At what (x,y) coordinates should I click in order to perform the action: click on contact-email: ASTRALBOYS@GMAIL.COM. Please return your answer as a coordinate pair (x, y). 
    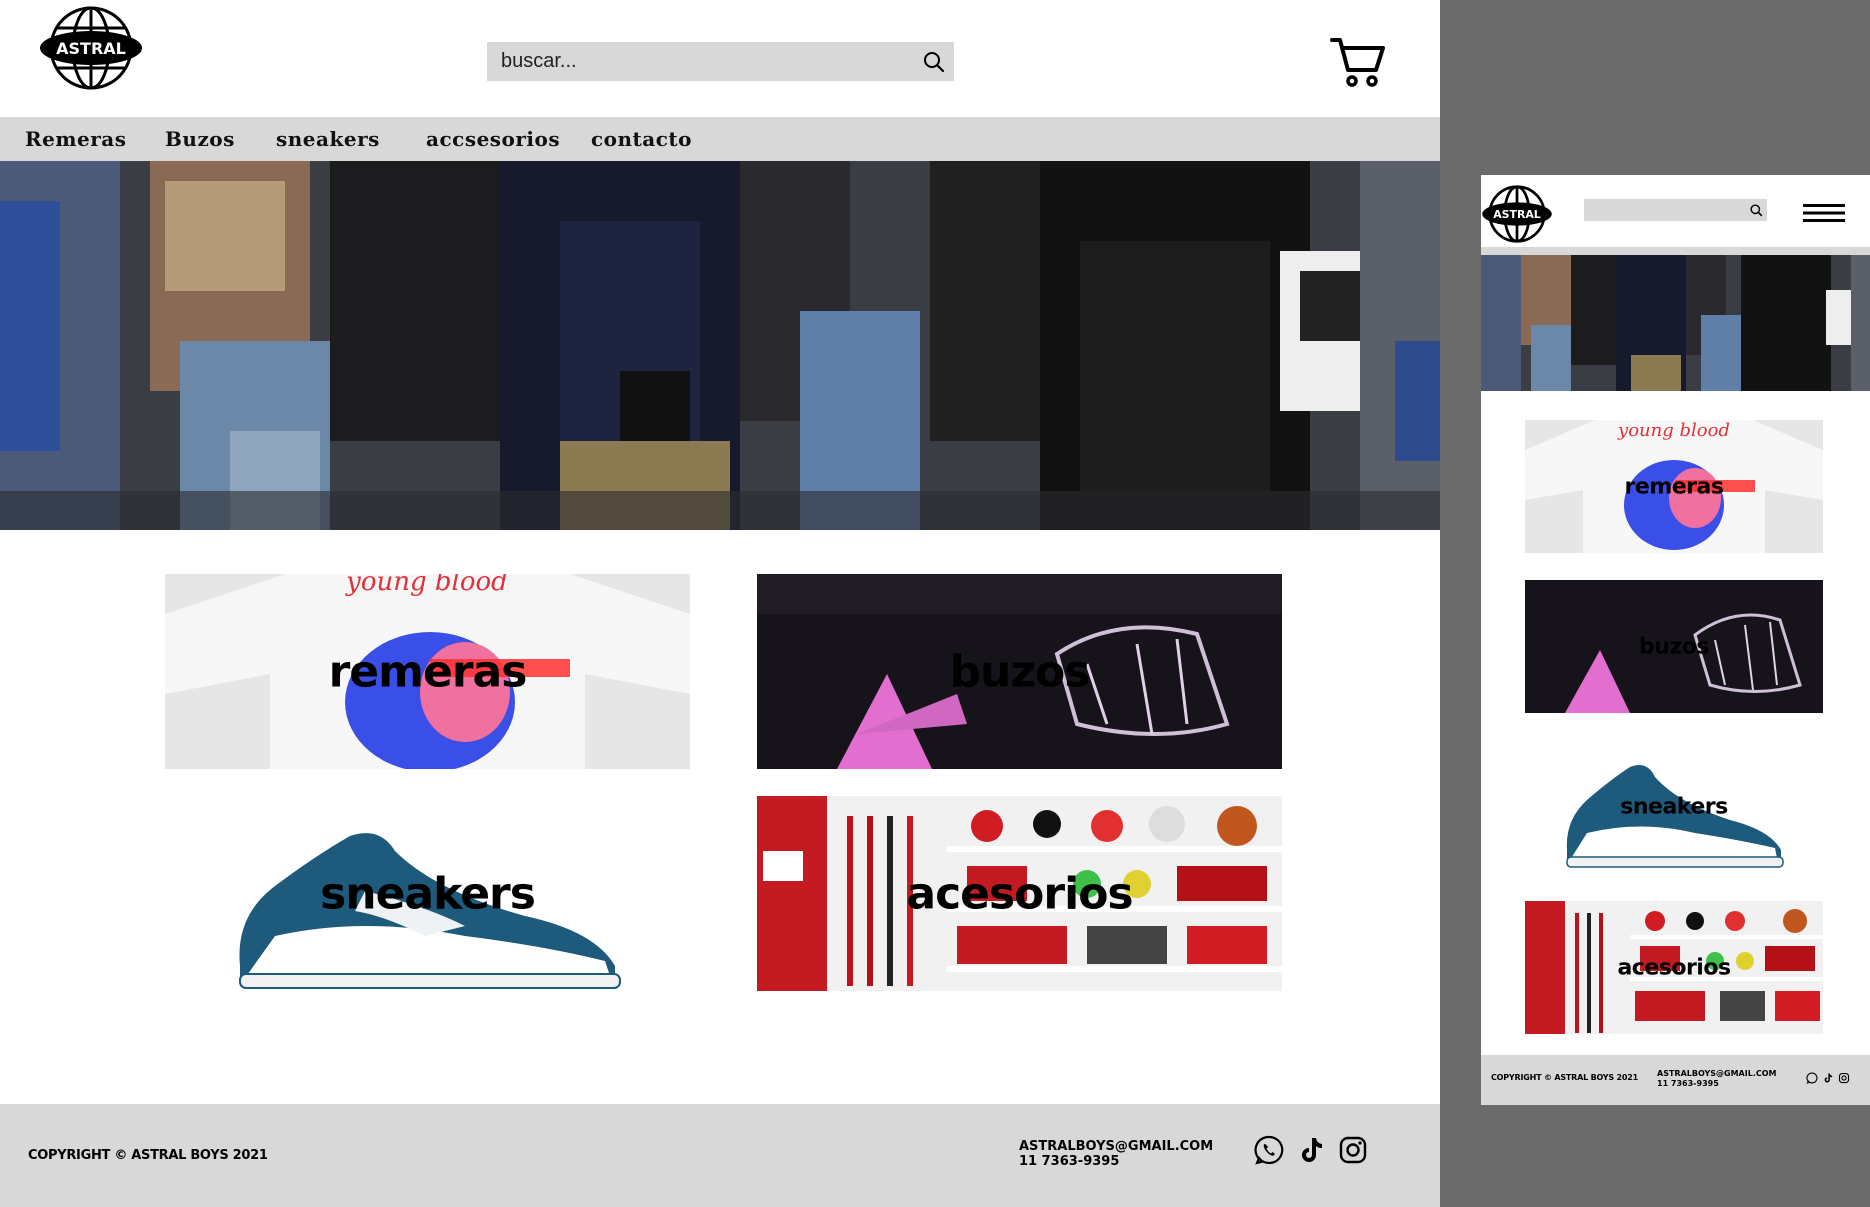
    Looking at the image, I should click on (1116, 1146).